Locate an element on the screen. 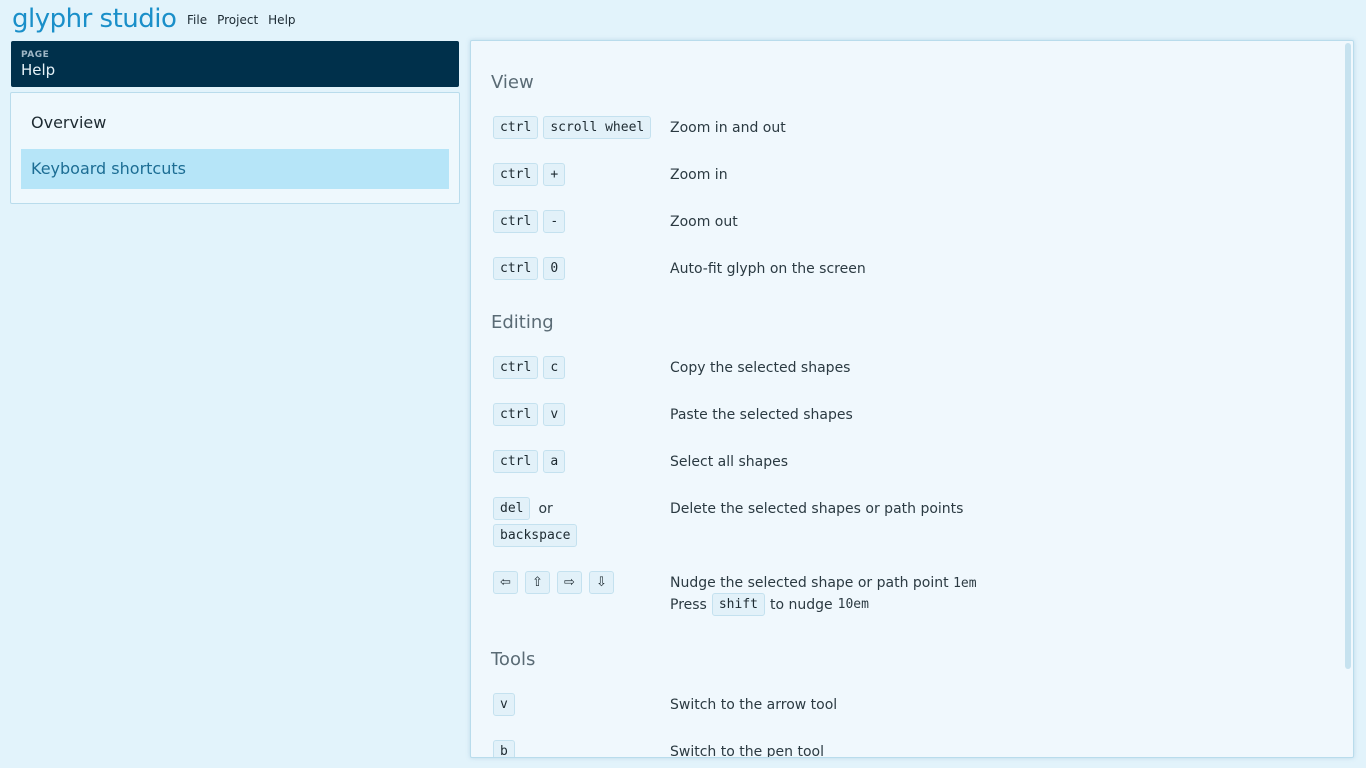  shortcut-description: Switch to the arrow tool is located at coordinates (754, 705).